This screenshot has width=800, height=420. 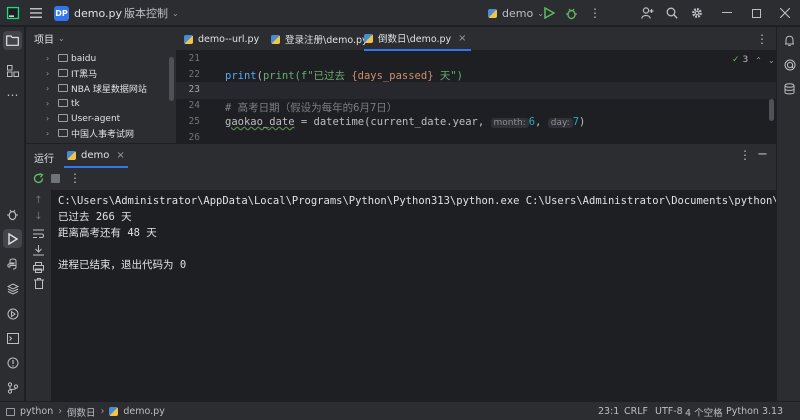 I want to click on terminal-icon, so click(x=12, y=338).